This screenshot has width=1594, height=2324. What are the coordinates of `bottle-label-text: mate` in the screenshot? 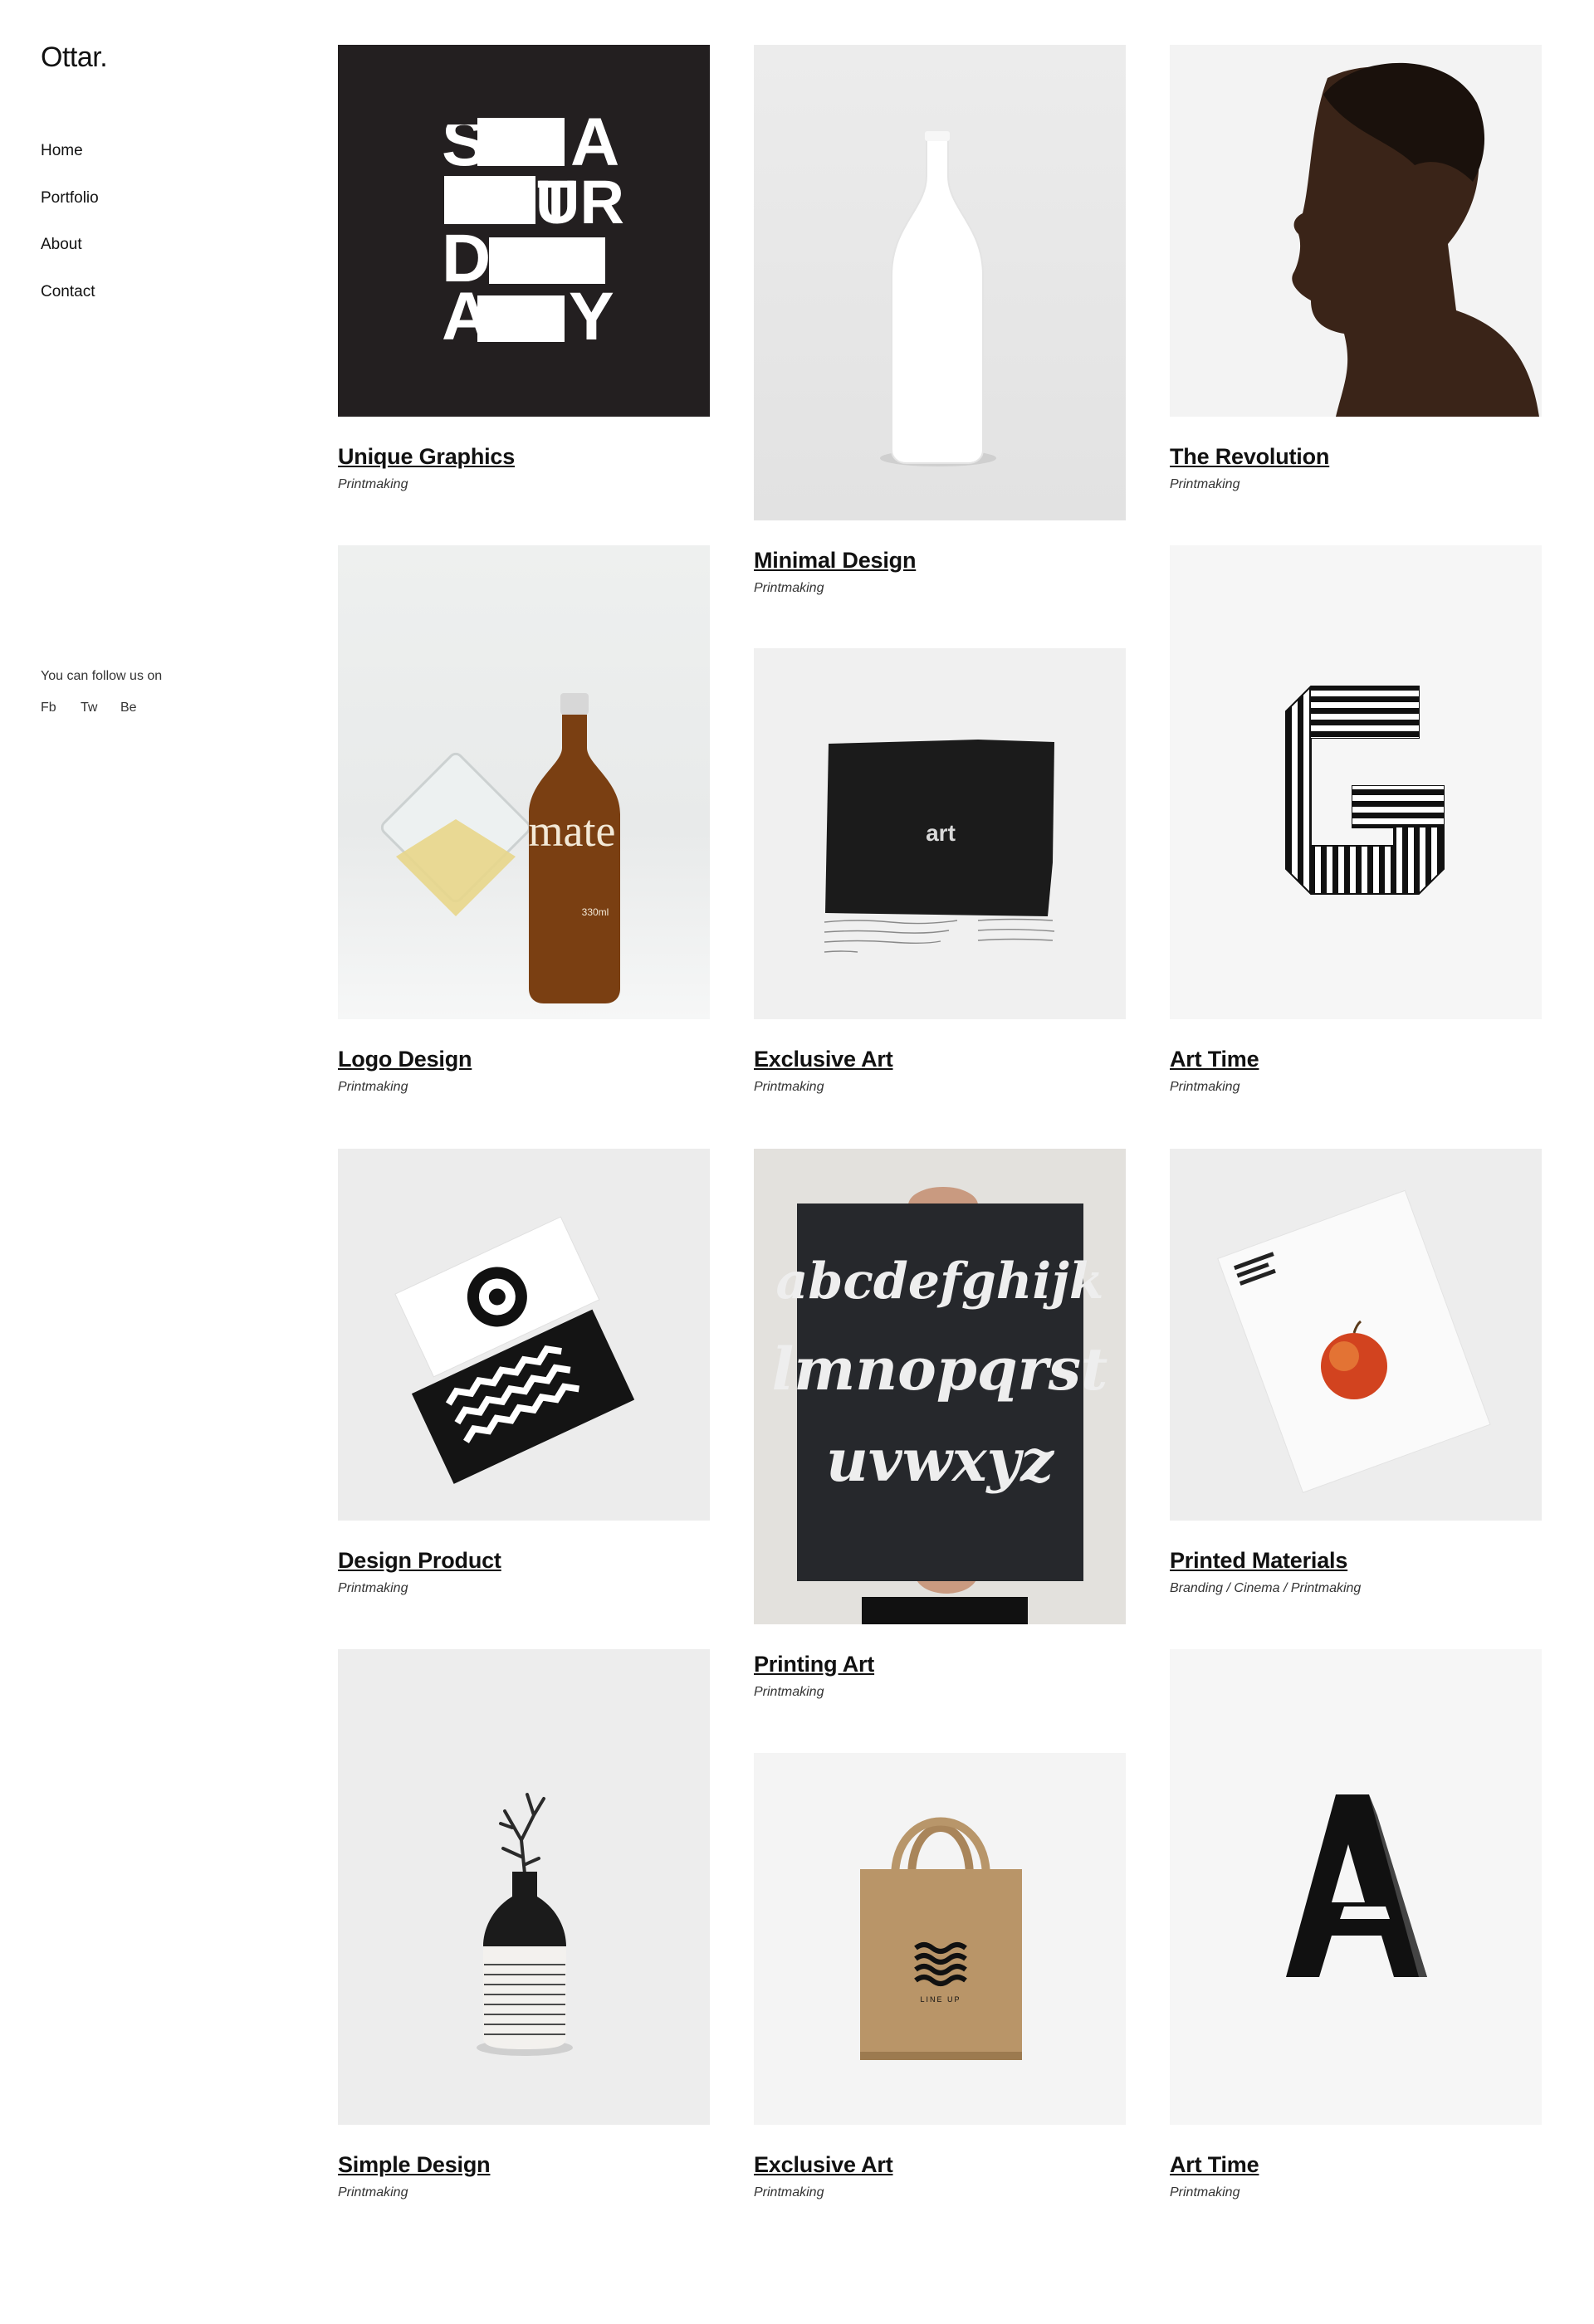 It's located at (572, 831).